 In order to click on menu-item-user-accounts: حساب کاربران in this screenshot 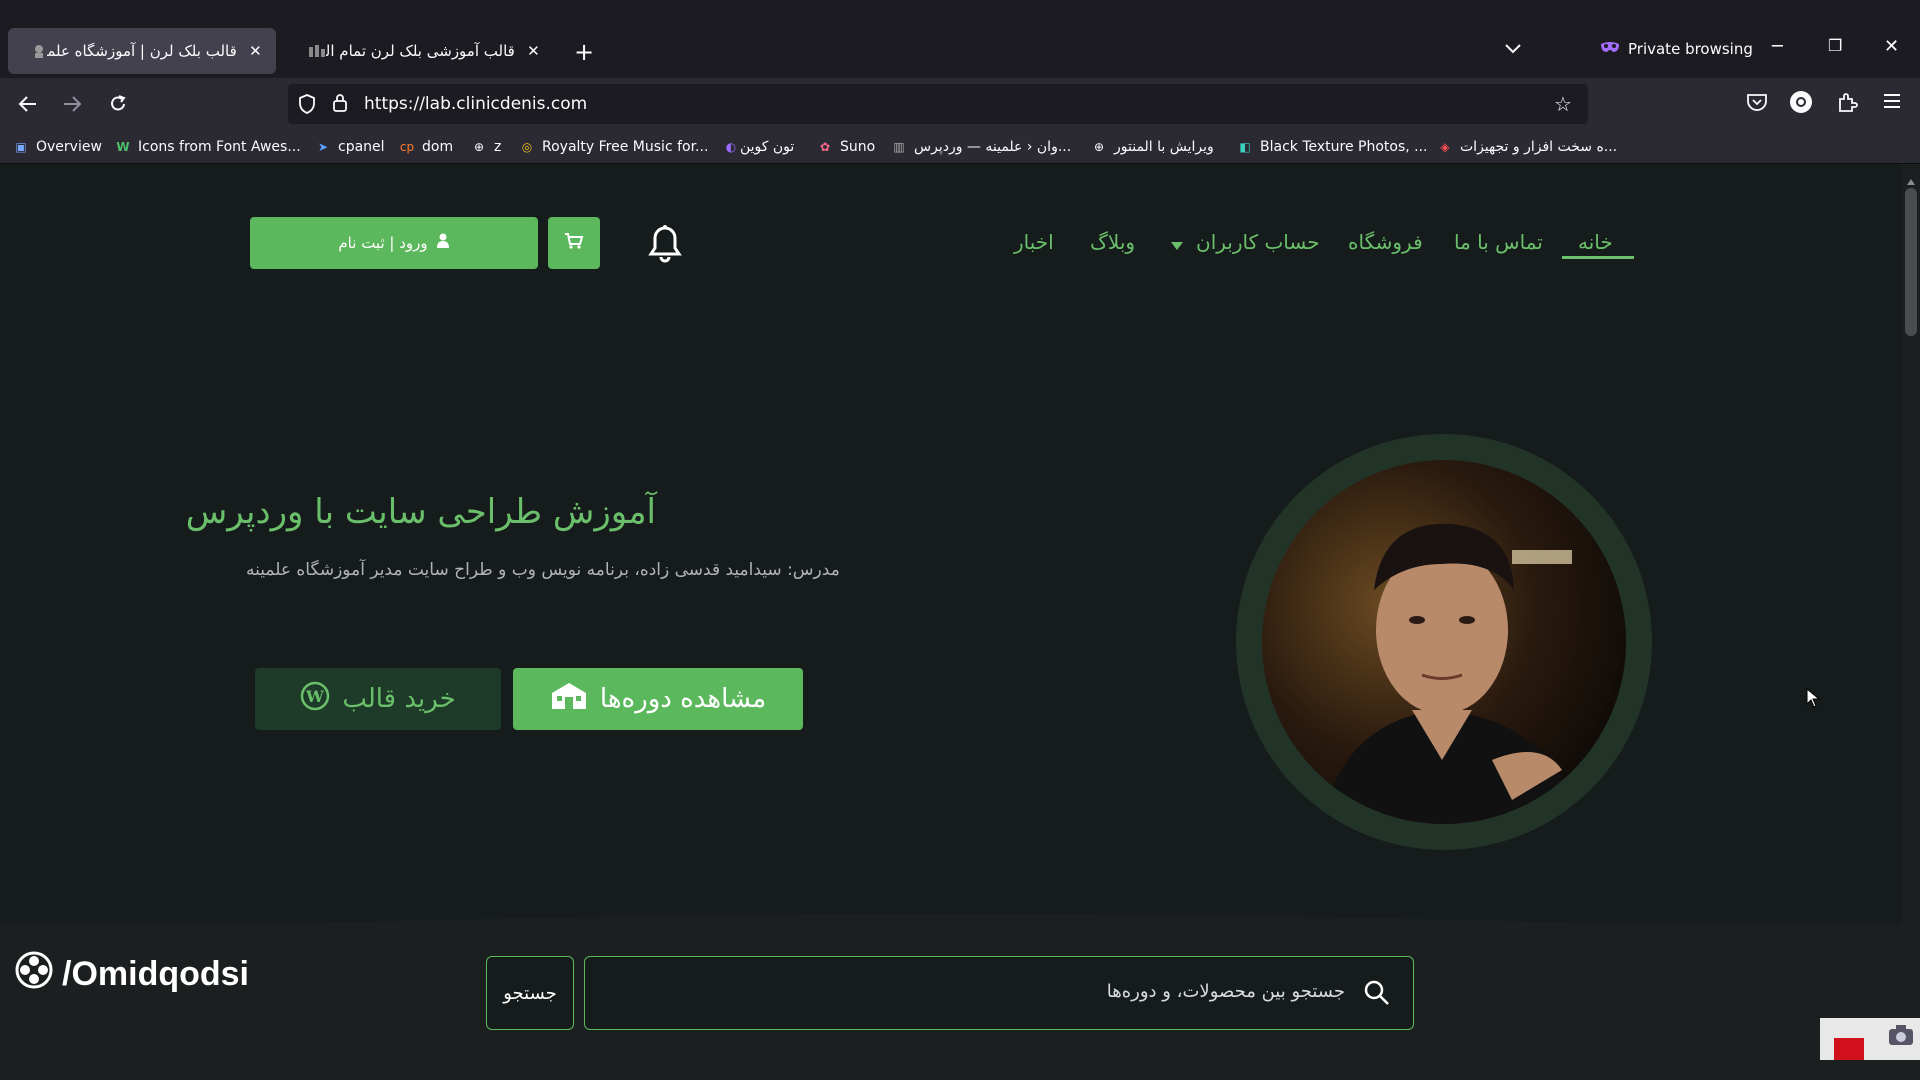, I will do `click(1258, 242)`.